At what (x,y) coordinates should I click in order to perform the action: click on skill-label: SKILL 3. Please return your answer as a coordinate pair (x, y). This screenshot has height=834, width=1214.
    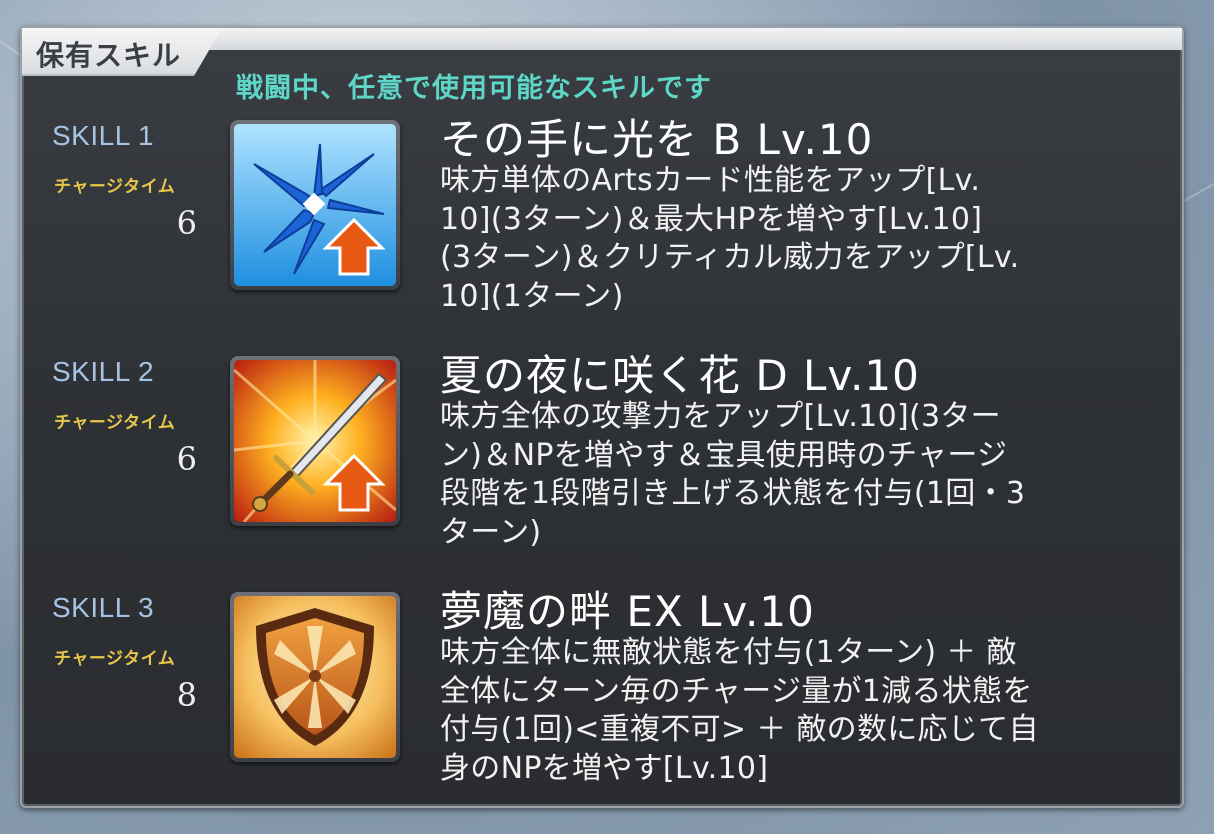
    Looking at the image, I should click on (103, 607).